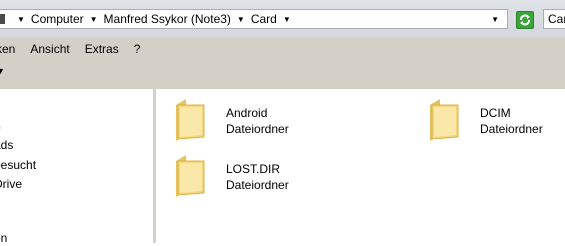 The width and height of the screenshot is (565, 246). I want to click on nav-item-downloads: ads, so click(6, 145).